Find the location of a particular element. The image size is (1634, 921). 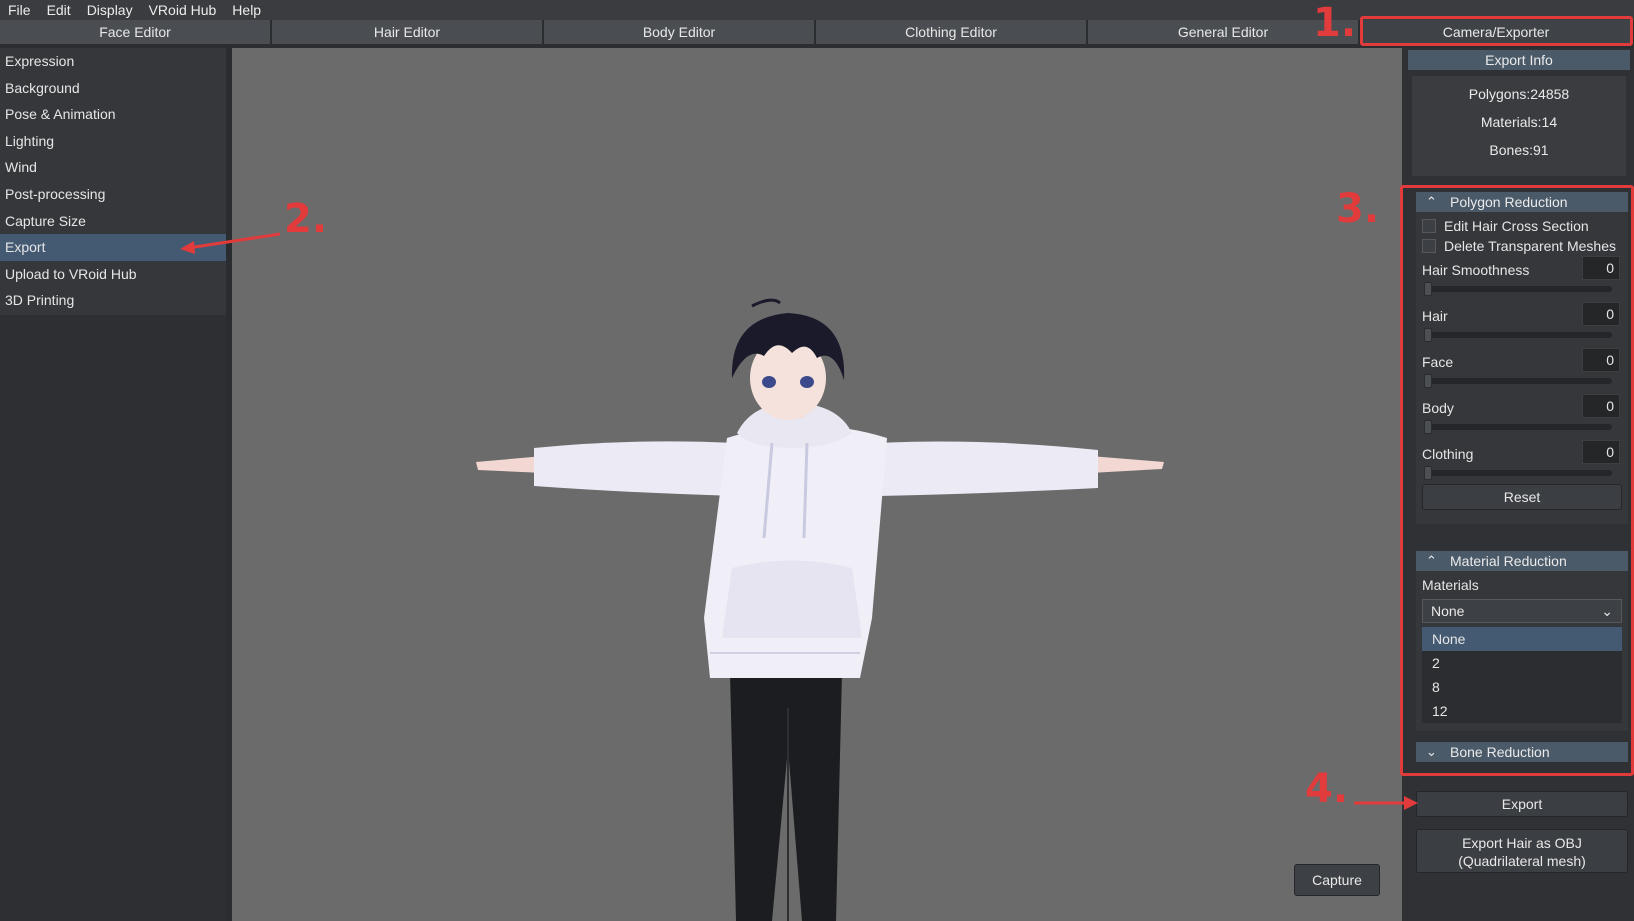

sidebar-item-post-processing: Post-processing is located at coordinates (113, 194).